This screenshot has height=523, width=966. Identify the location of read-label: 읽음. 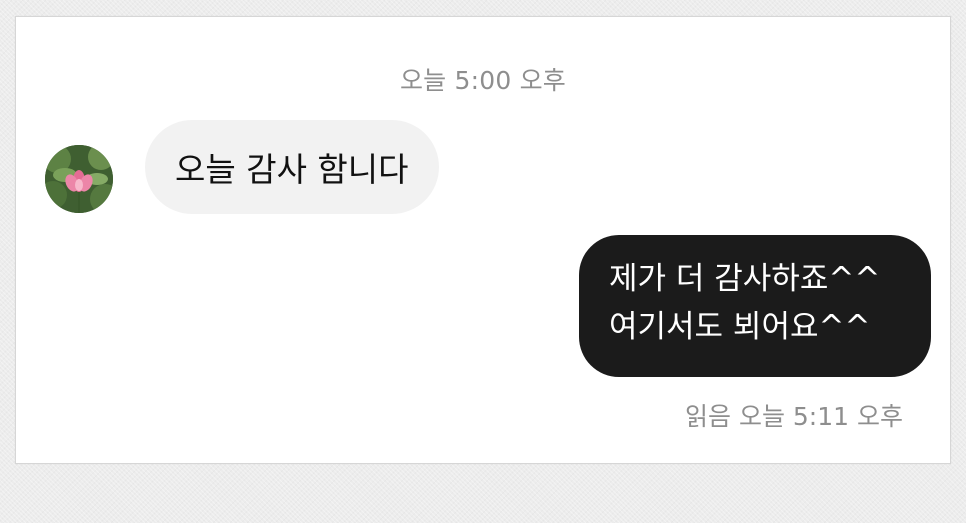
(707, 416).